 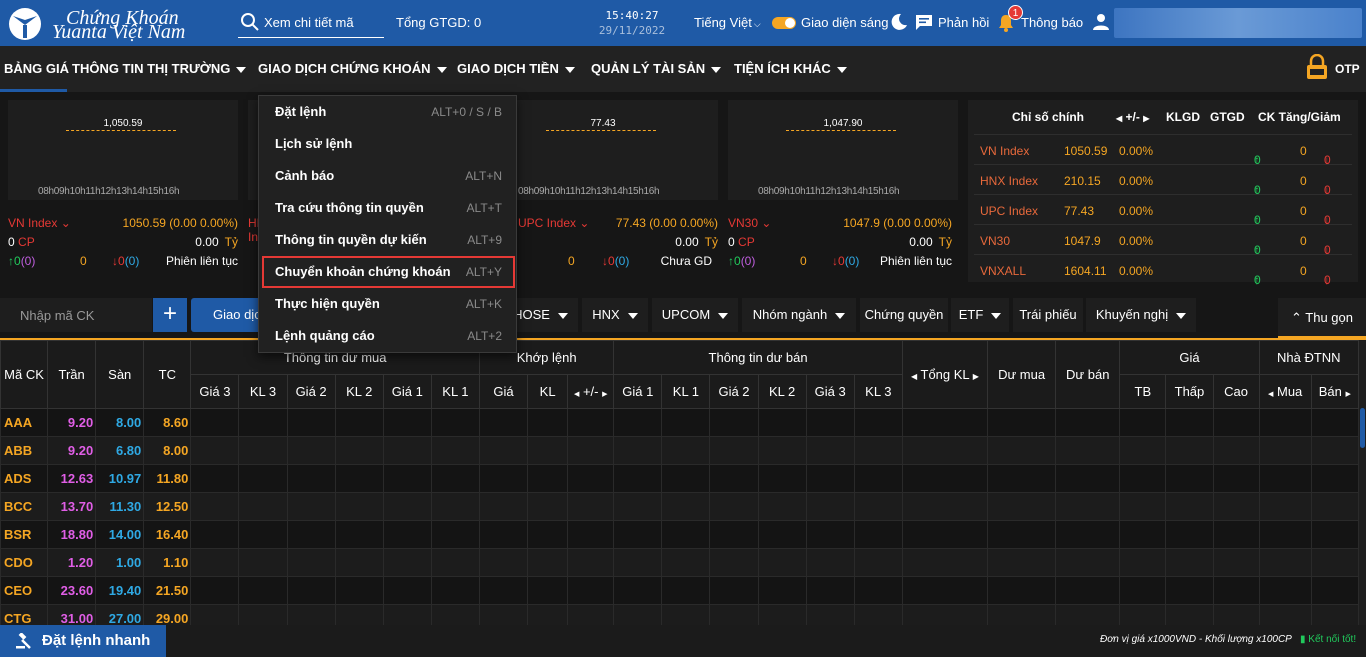 What do you see at coordinates (1362, 428) in the screenshot?
I see `scrollbar-thumb` at bounding box center [1362, 428].